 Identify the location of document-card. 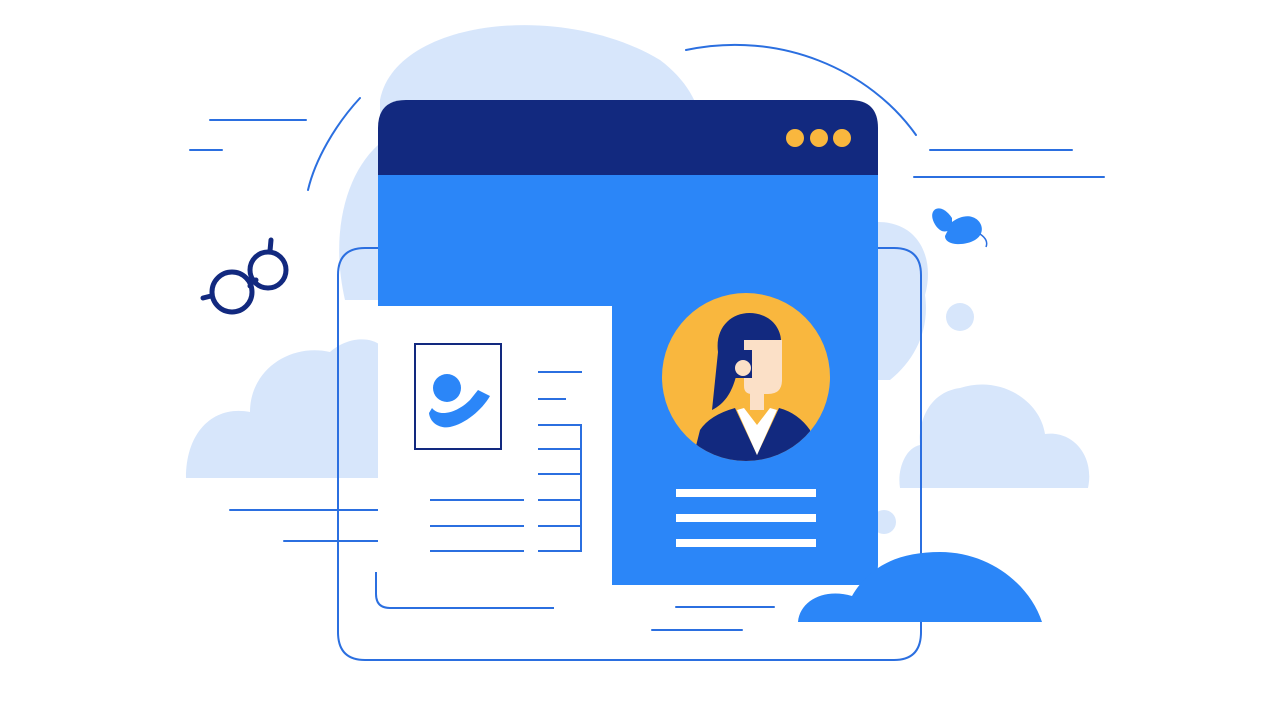
(495, 446).